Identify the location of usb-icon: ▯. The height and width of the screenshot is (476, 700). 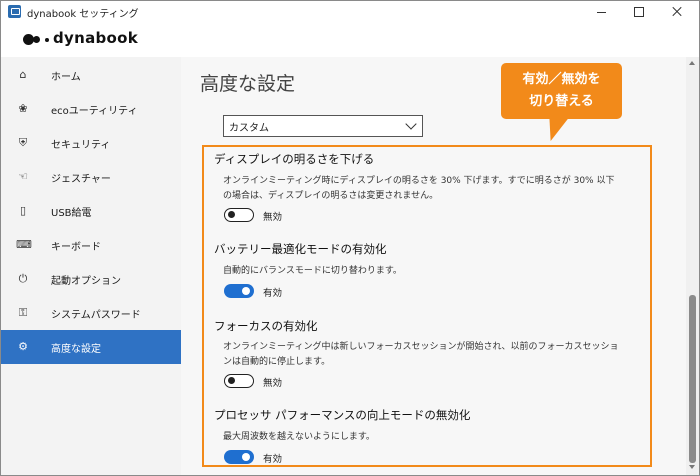
(23, 210).